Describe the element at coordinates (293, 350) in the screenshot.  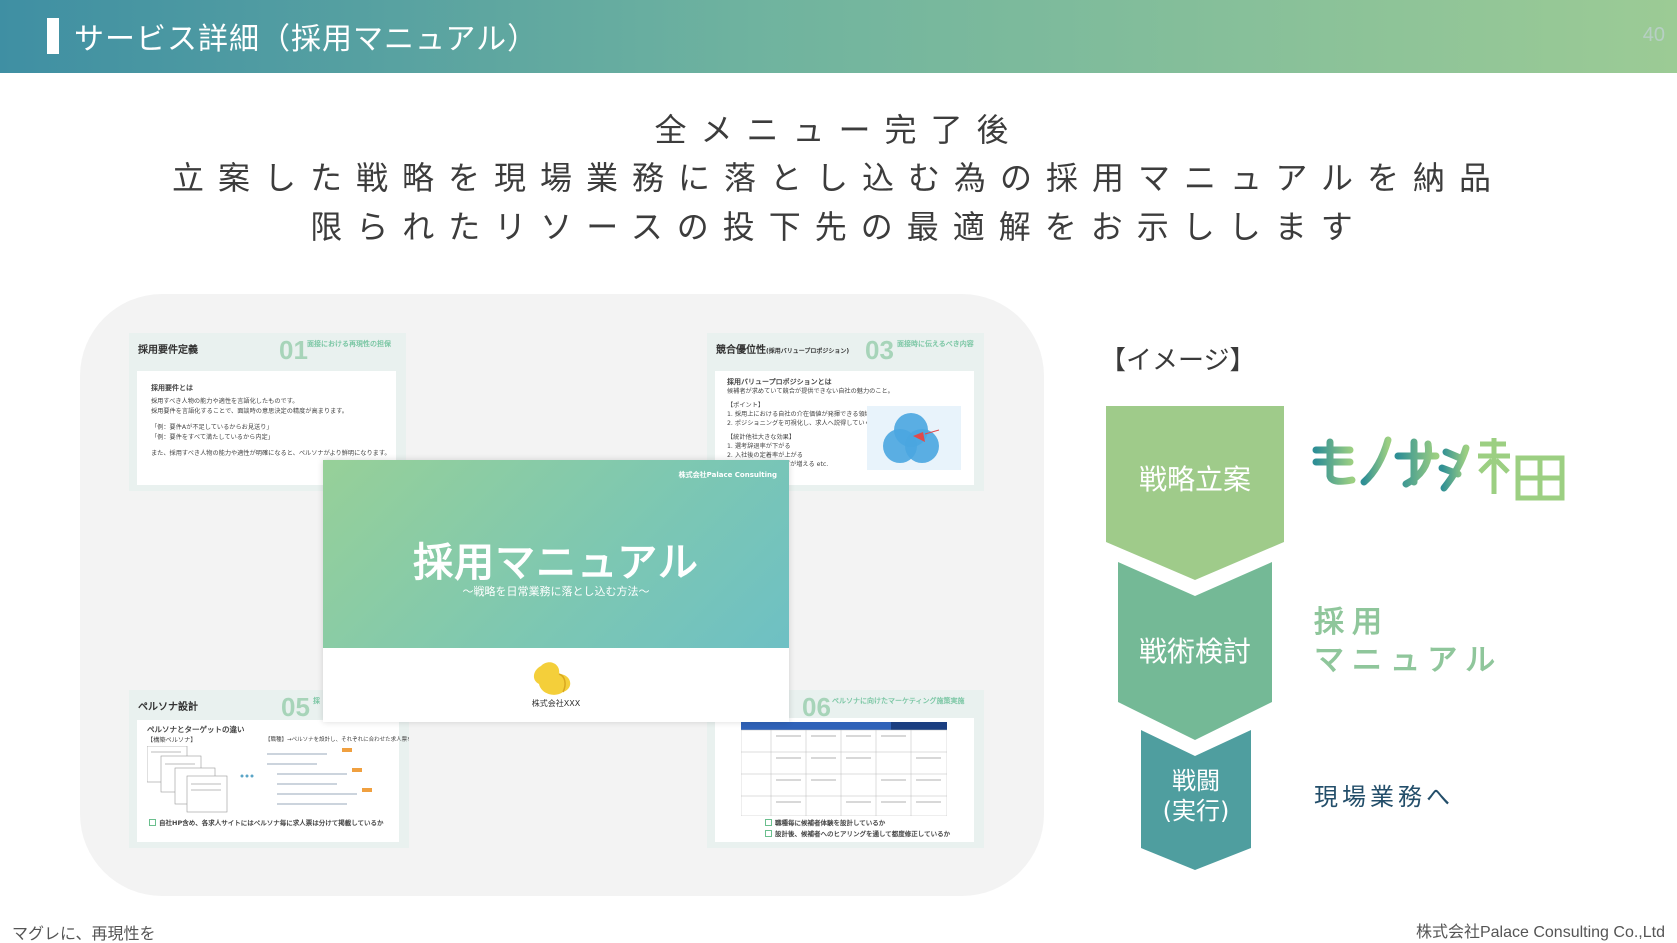
I see `thumbnail-number: 01` at that location.